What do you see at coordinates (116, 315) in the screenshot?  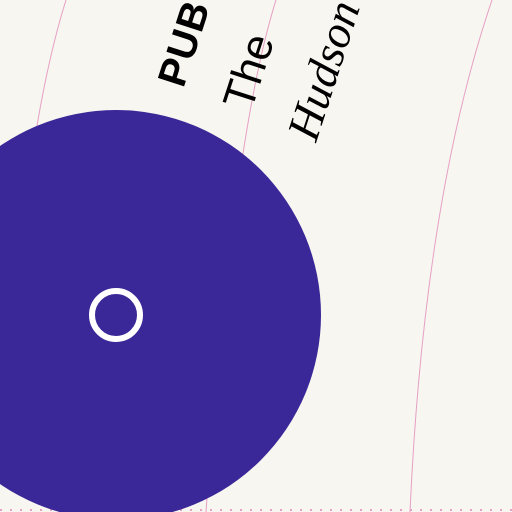 I see `spindle-hole-ring` at bounding box center [116, 315].